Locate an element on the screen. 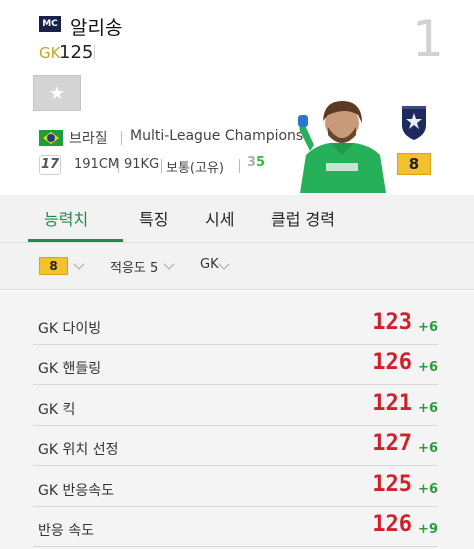  weight: 91KG is located at coordinates (142, 164).